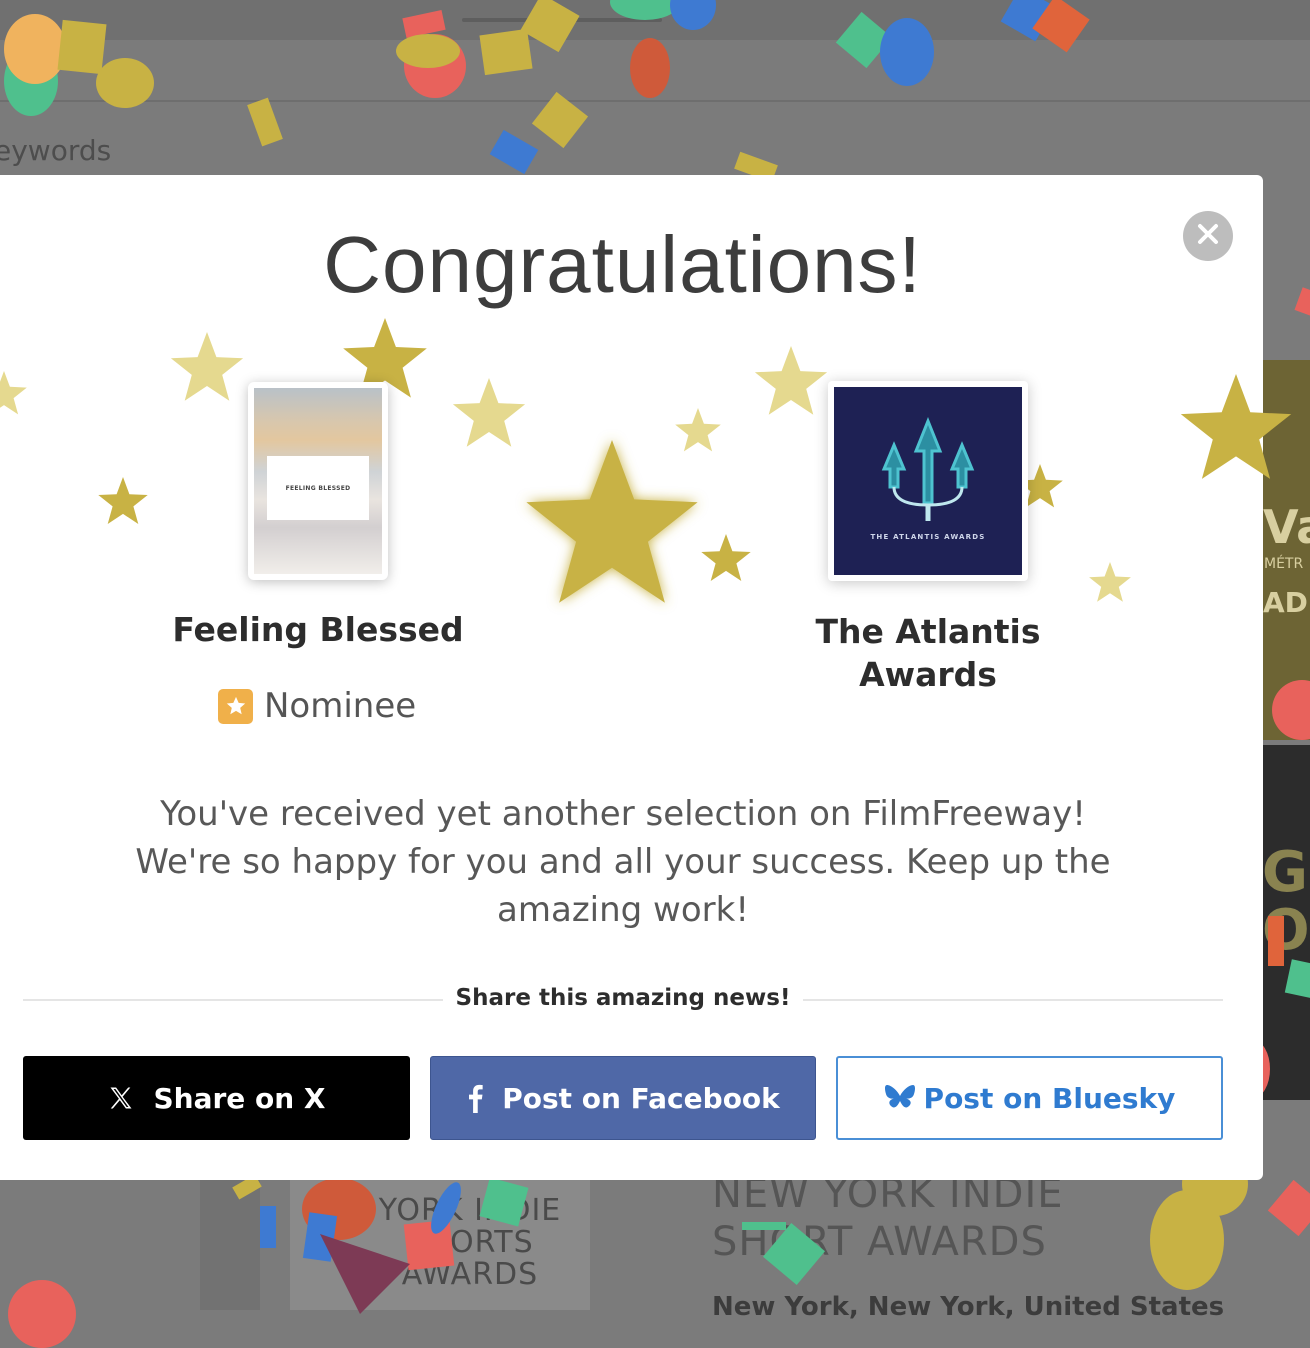  What do you see at coordinates (340, 706) in the screenshot?
I see `status-label: Nominee` at bounding box center [340, 706].